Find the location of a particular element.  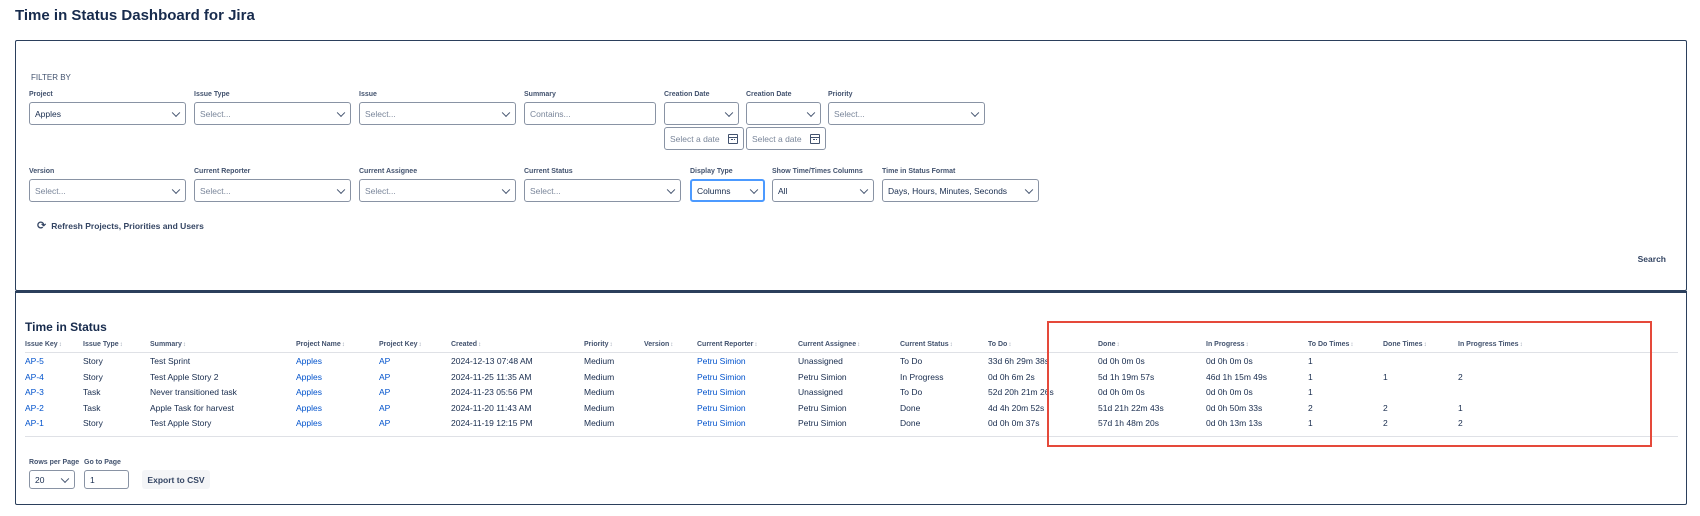

column-header-current-status: Current Status↕ is located at coordinates (926, 344).